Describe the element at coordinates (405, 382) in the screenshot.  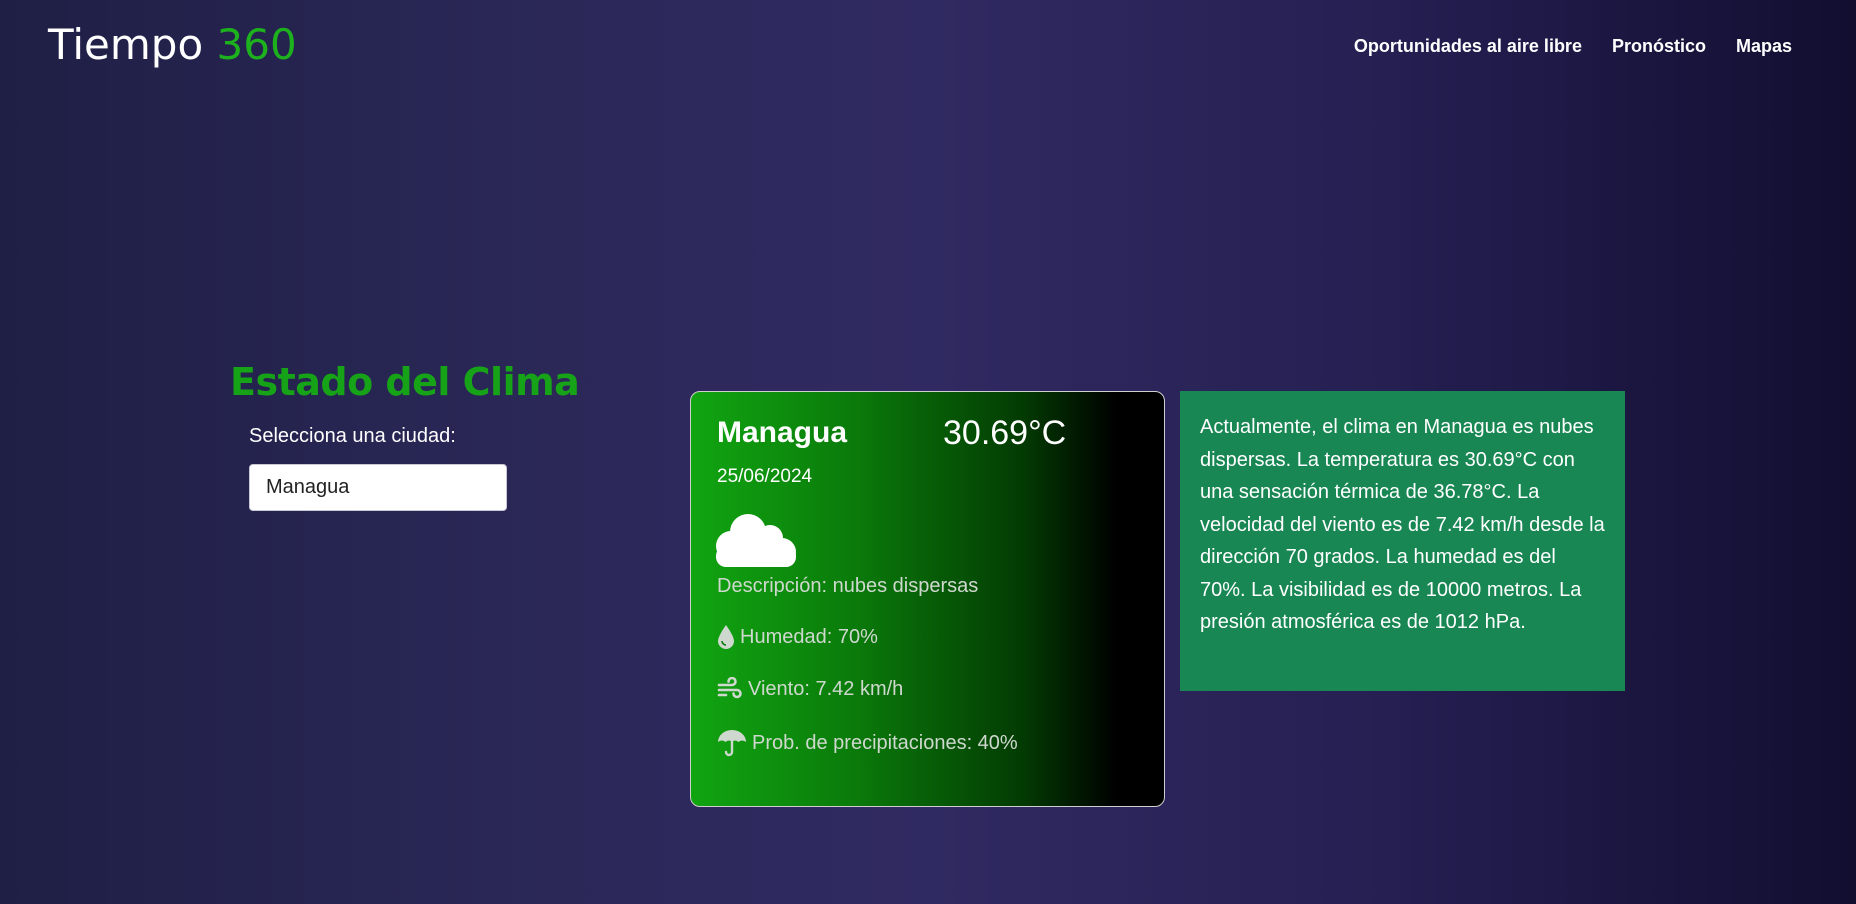
I see `page-title: Estado del Clima` at that location.